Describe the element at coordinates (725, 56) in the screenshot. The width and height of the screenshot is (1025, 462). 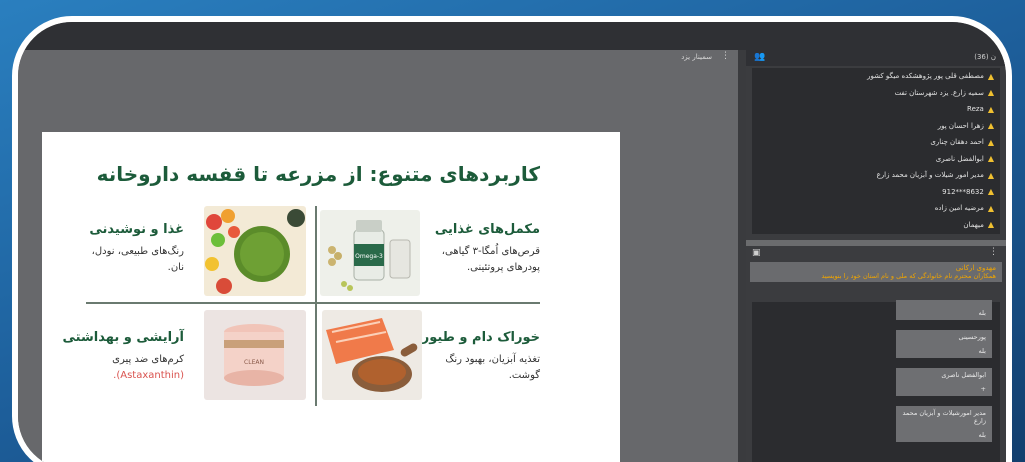
I see `more-options-icon: ⋮` at that location.